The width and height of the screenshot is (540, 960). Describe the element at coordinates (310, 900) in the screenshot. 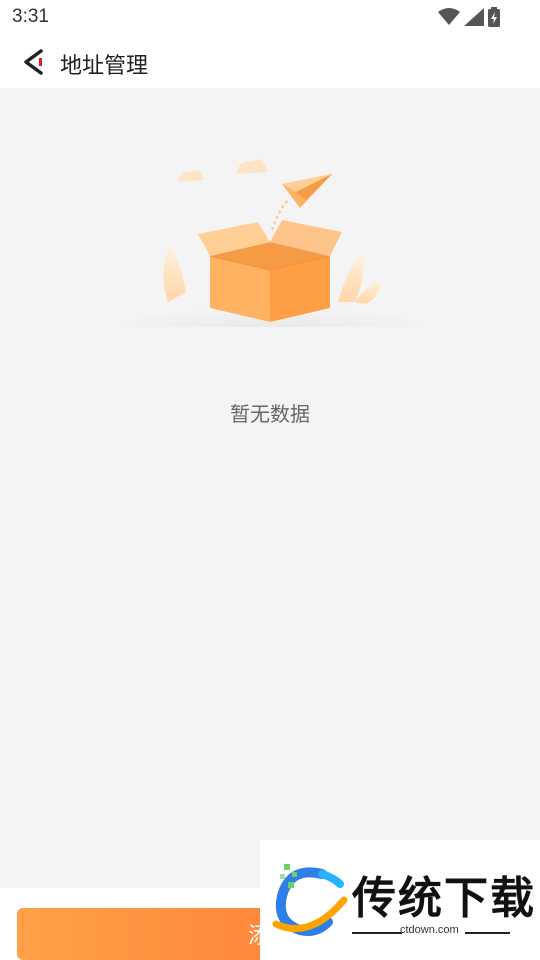

I see `ctdown-logo-icon` at that location.